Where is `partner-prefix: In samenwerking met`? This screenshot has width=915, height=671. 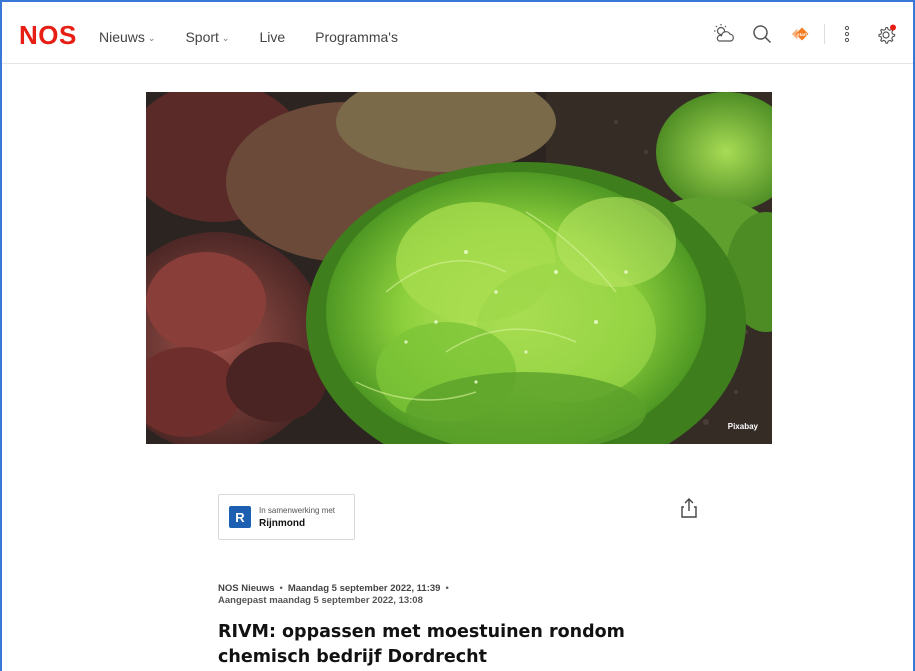 partner-prefix: In samenwerking met is located at coordinates (297, 510).